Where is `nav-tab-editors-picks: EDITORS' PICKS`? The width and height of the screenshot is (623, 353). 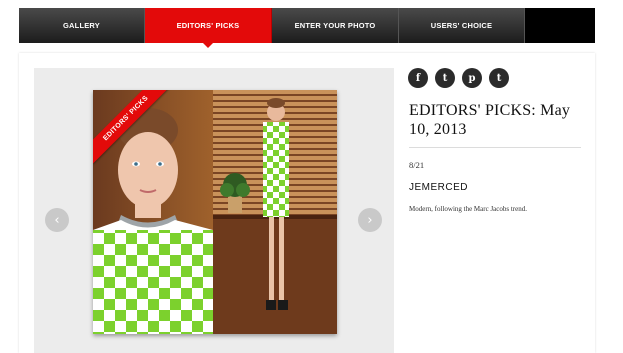
nav-tab-editors-picks: EDITORS' PICKS is located at coordinates (208, 28).